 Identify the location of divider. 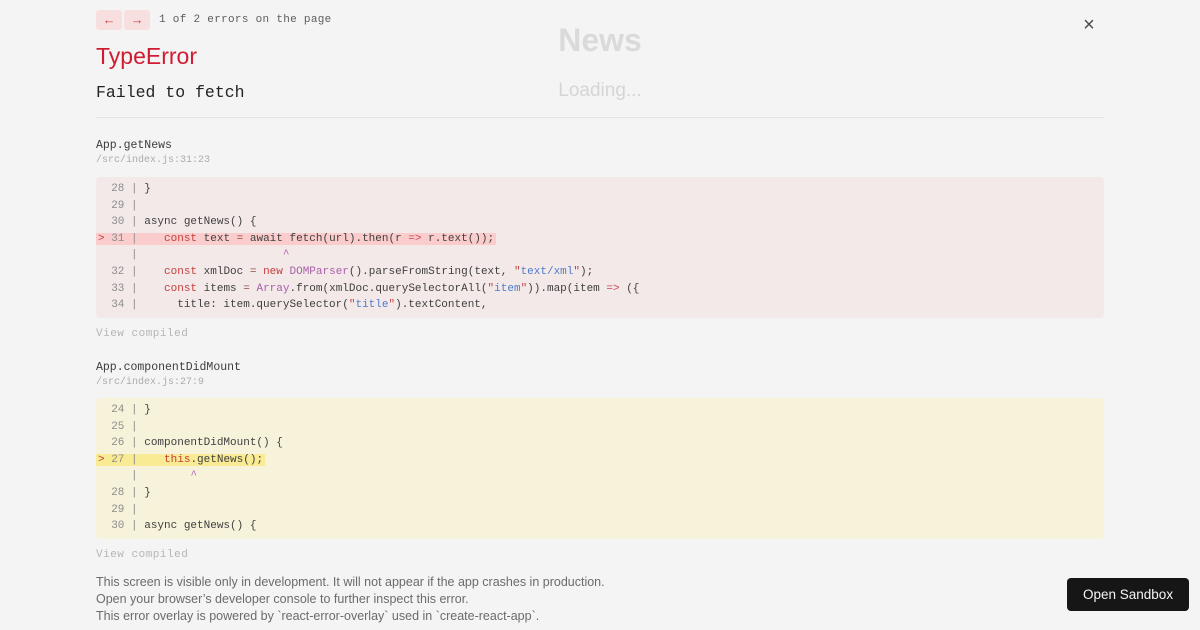
(600, 117).